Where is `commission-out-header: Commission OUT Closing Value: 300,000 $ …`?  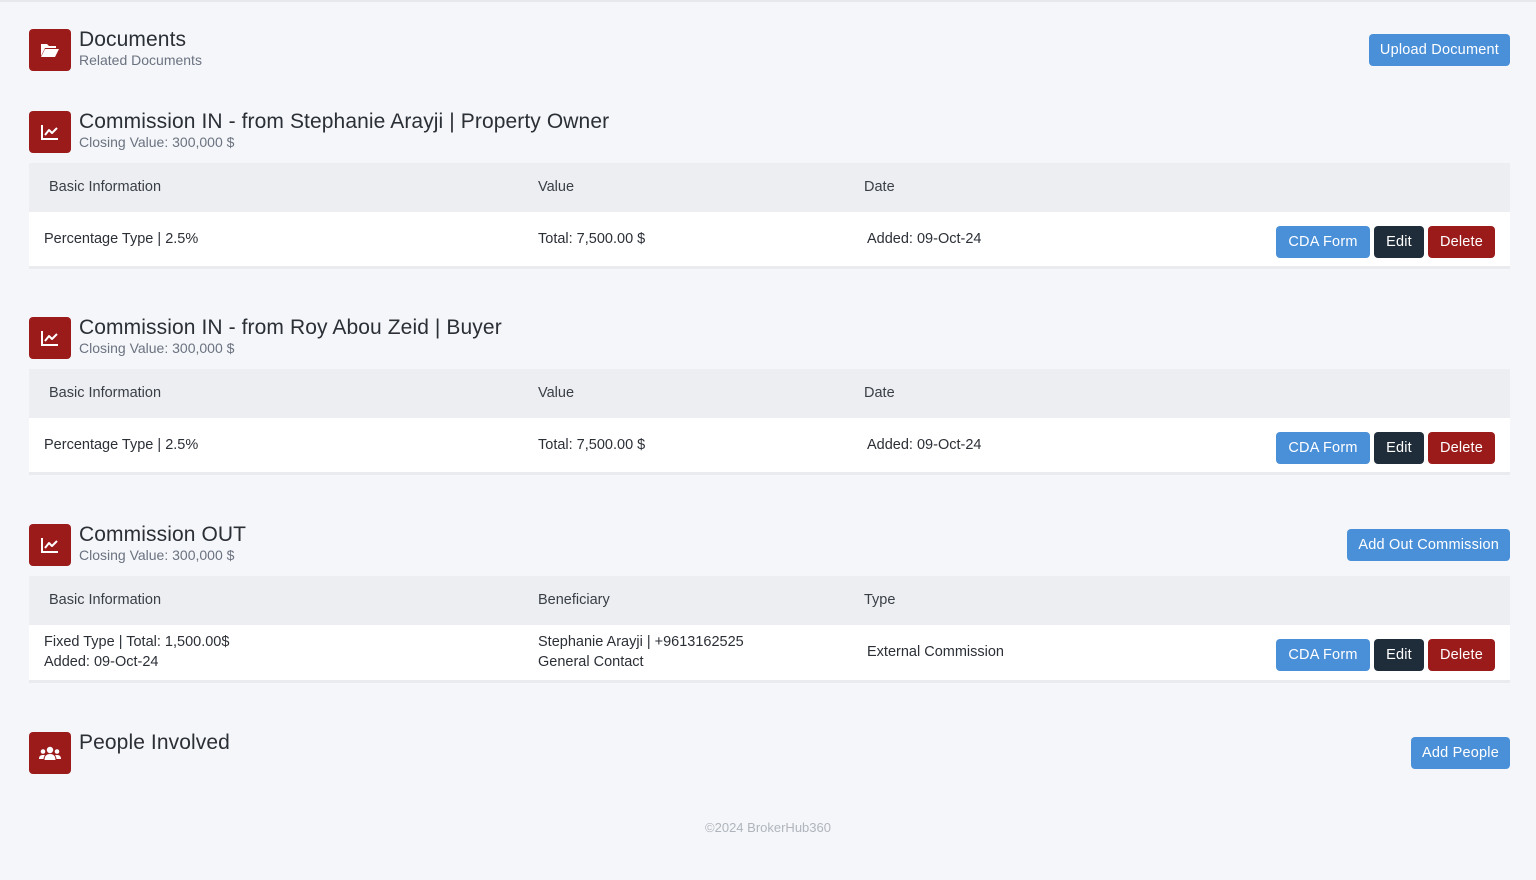
commission-out-header: Commission OUT Closing Value: 300,000 $ … is located at coordinates (769, 544).